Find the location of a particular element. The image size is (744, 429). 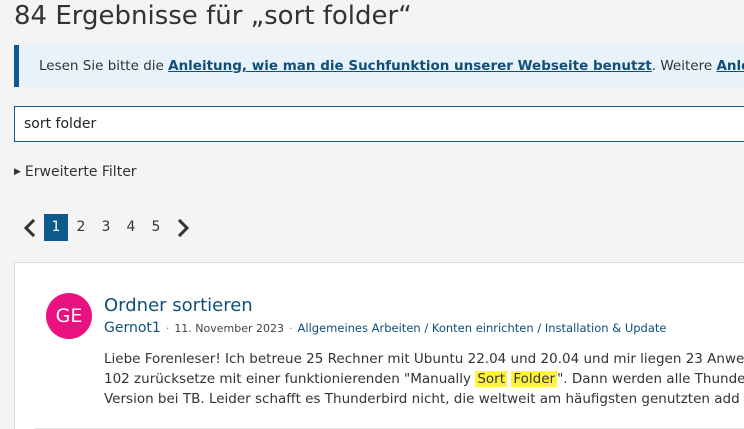

excerpt-text: ". Dann werden alle Thunderbir is located at coordinates (650, 379).